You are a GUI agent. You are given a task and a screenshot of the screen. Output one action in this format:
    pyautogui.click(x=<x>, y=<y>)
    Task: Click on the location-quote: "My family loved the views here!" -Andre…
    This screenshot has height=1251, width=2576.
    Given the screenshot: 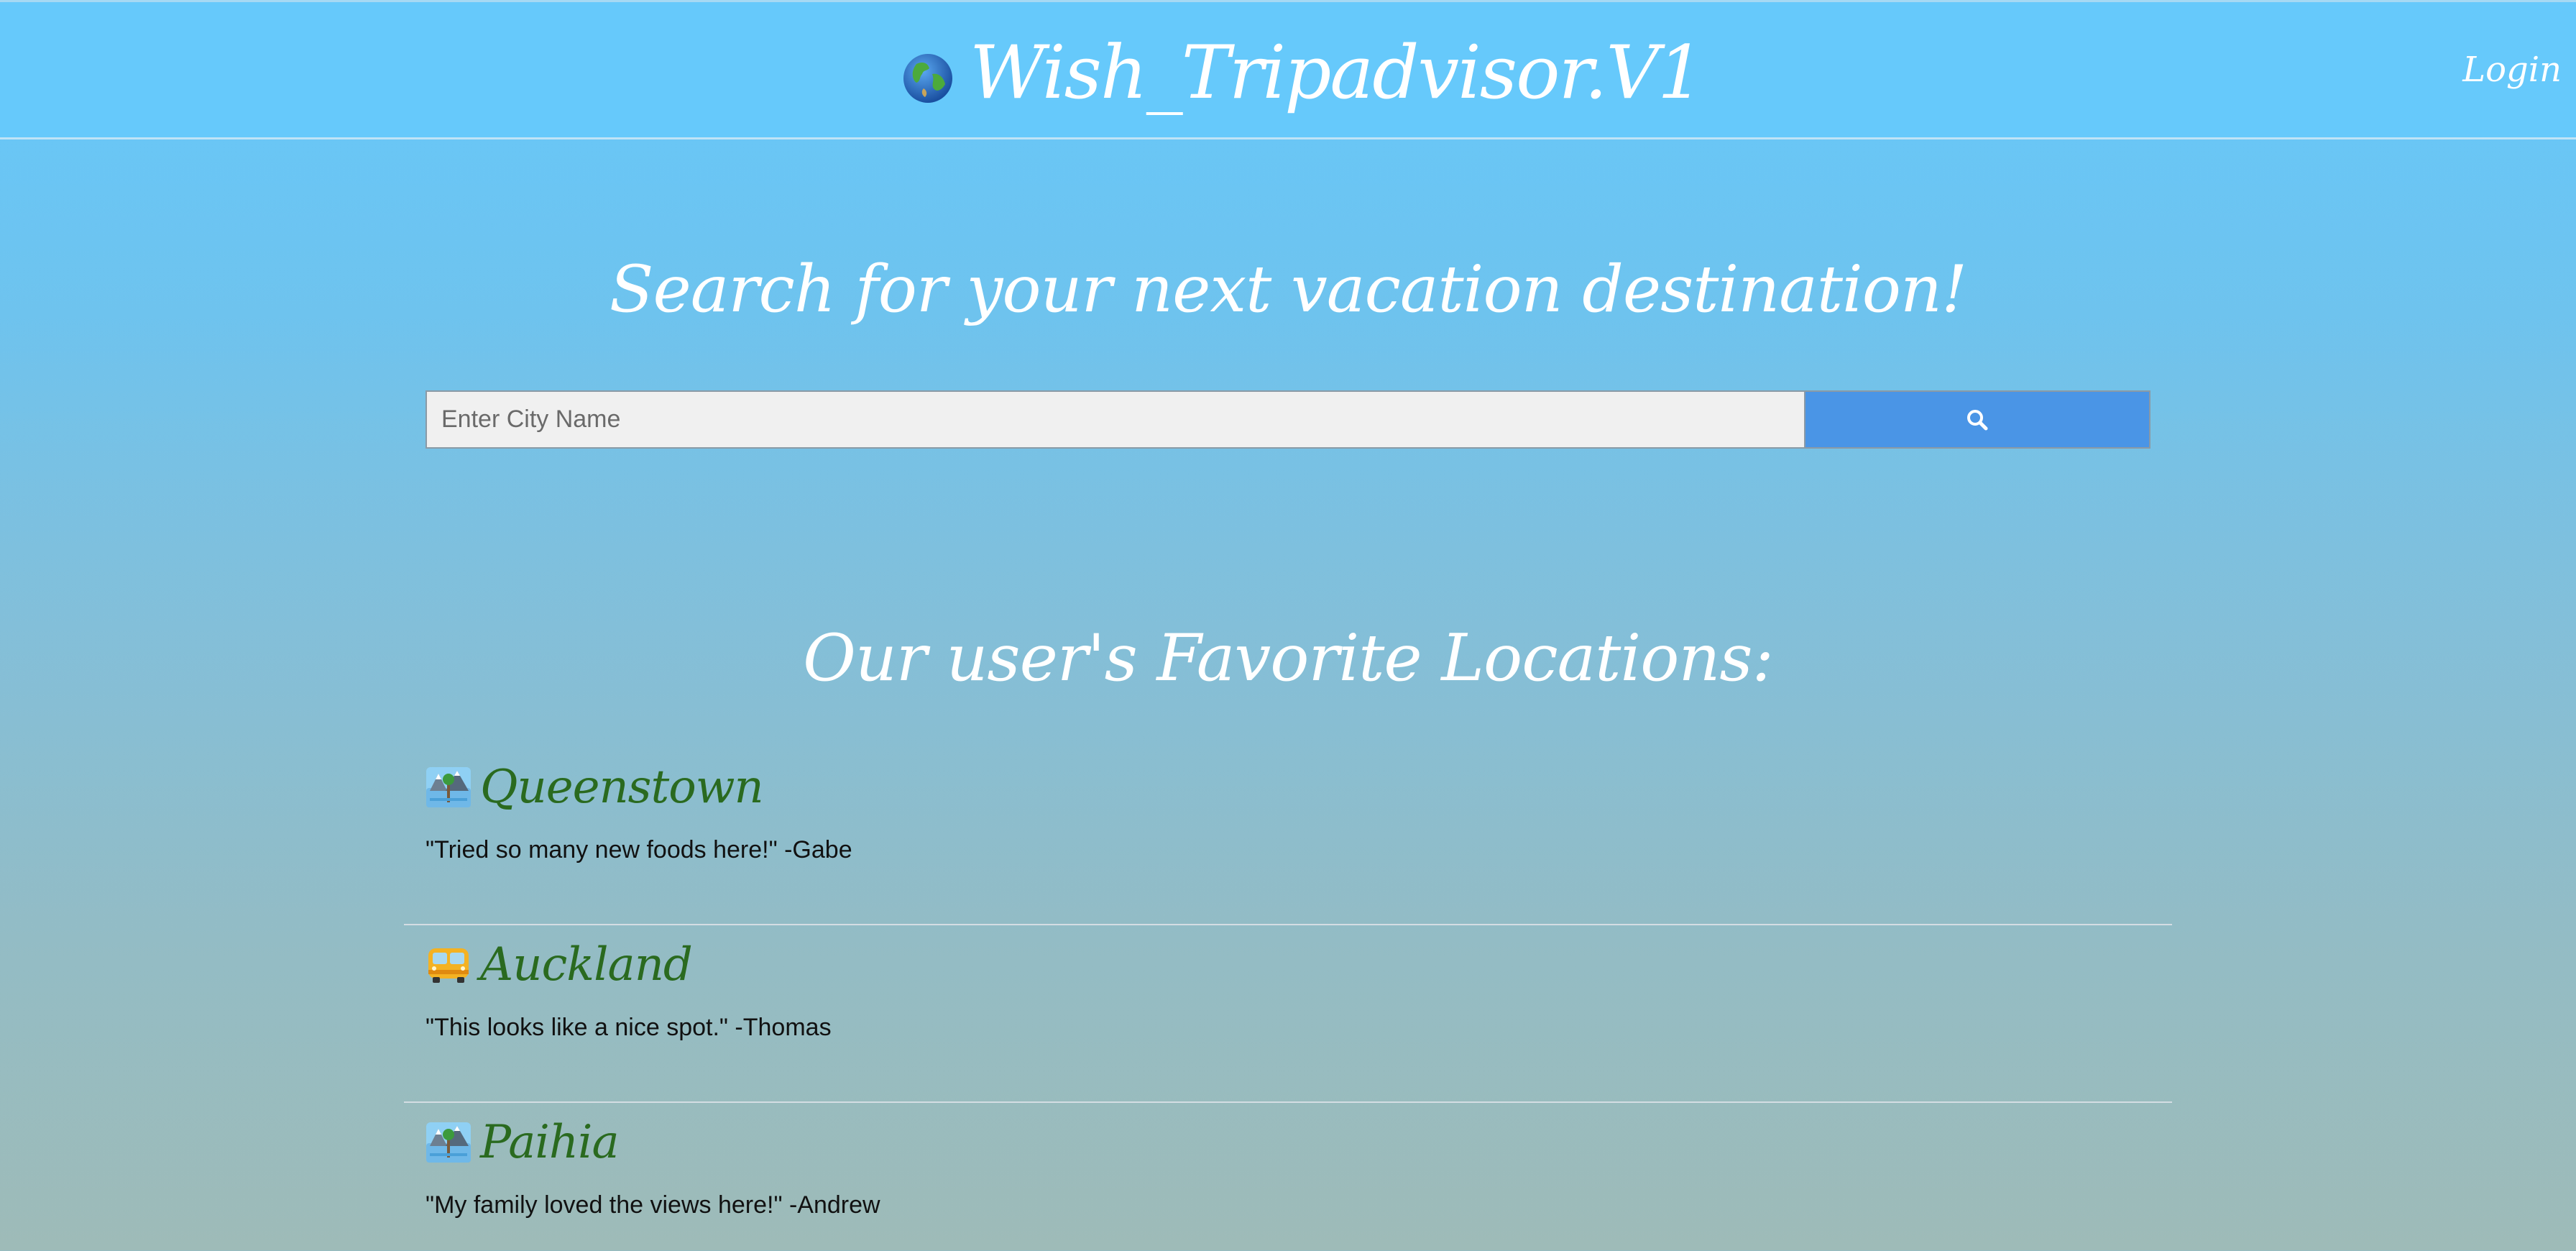 What is the action you would take?
    pyautogui.click(x=653, y=1205)
    